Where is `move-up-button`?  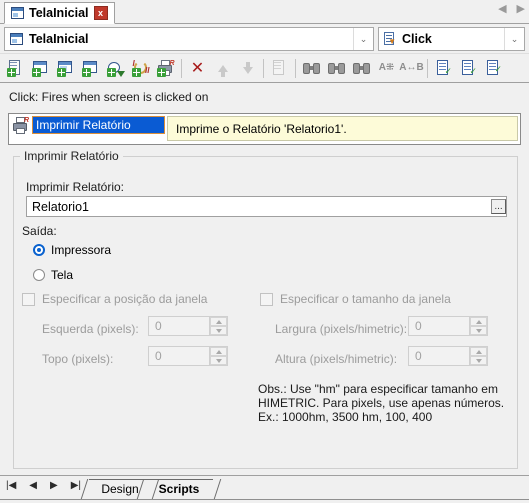
move-up-button is located at coordinates (222, 68).